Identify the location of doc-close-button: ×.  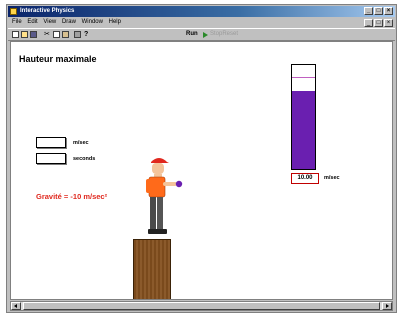
(388, 23).